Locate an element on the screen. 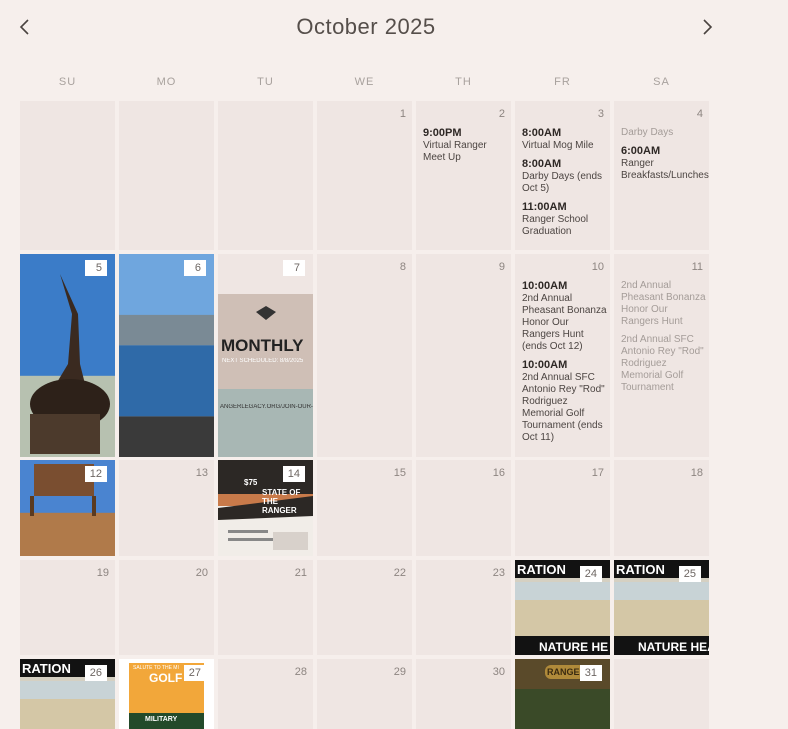 This screenshot has width=788, height=729. day-cell-5: 5 is located at coordinates (67, 355).